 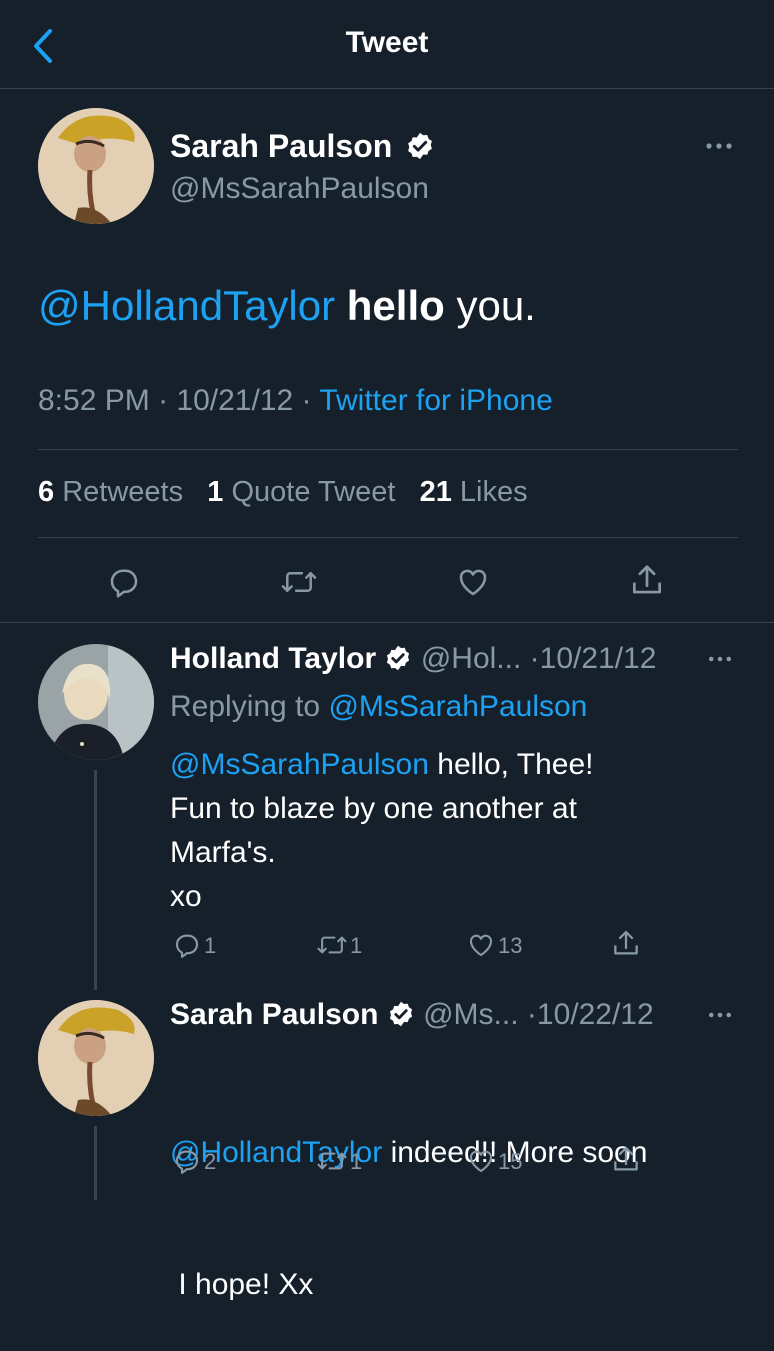 I want to click on avatar-photo, so click(x=96, y=702).